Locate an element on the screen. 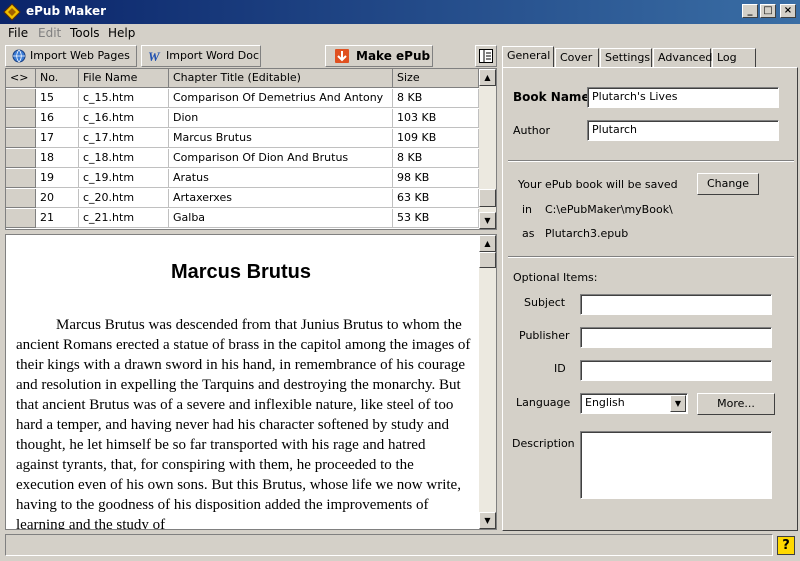 The width and height of the screenshot is (800, 561). cell-row-number: 16 is located at coordinates (57, 118).